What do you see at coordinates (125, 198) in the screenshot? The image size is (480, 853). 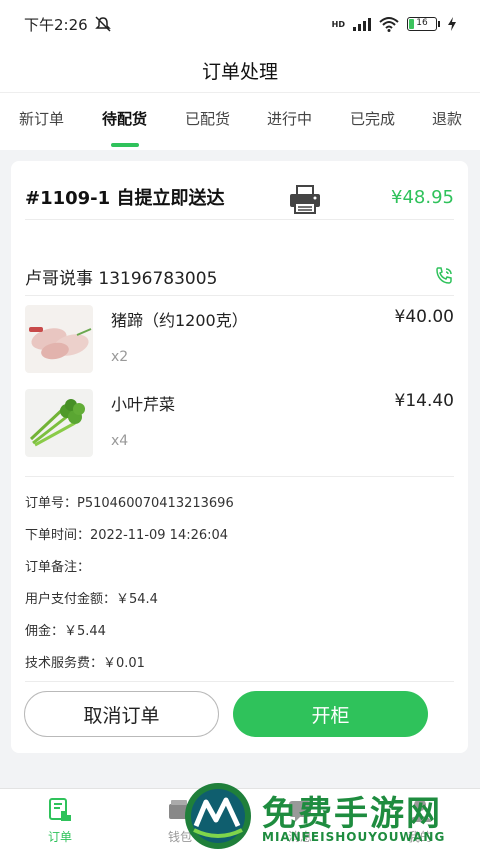 I see `order-title: #1109-1 自提立即送达` at bounding box center [125, 198].